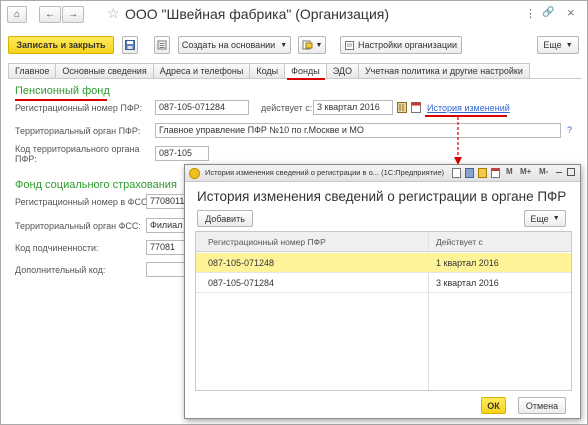 The height and width of the screenshot is (425, 588). What do you see at coordinates (202, 107) in the screenshot?
I see `pfr-reg-number-field: 087-105-071284` at bounding box center [202, 107].